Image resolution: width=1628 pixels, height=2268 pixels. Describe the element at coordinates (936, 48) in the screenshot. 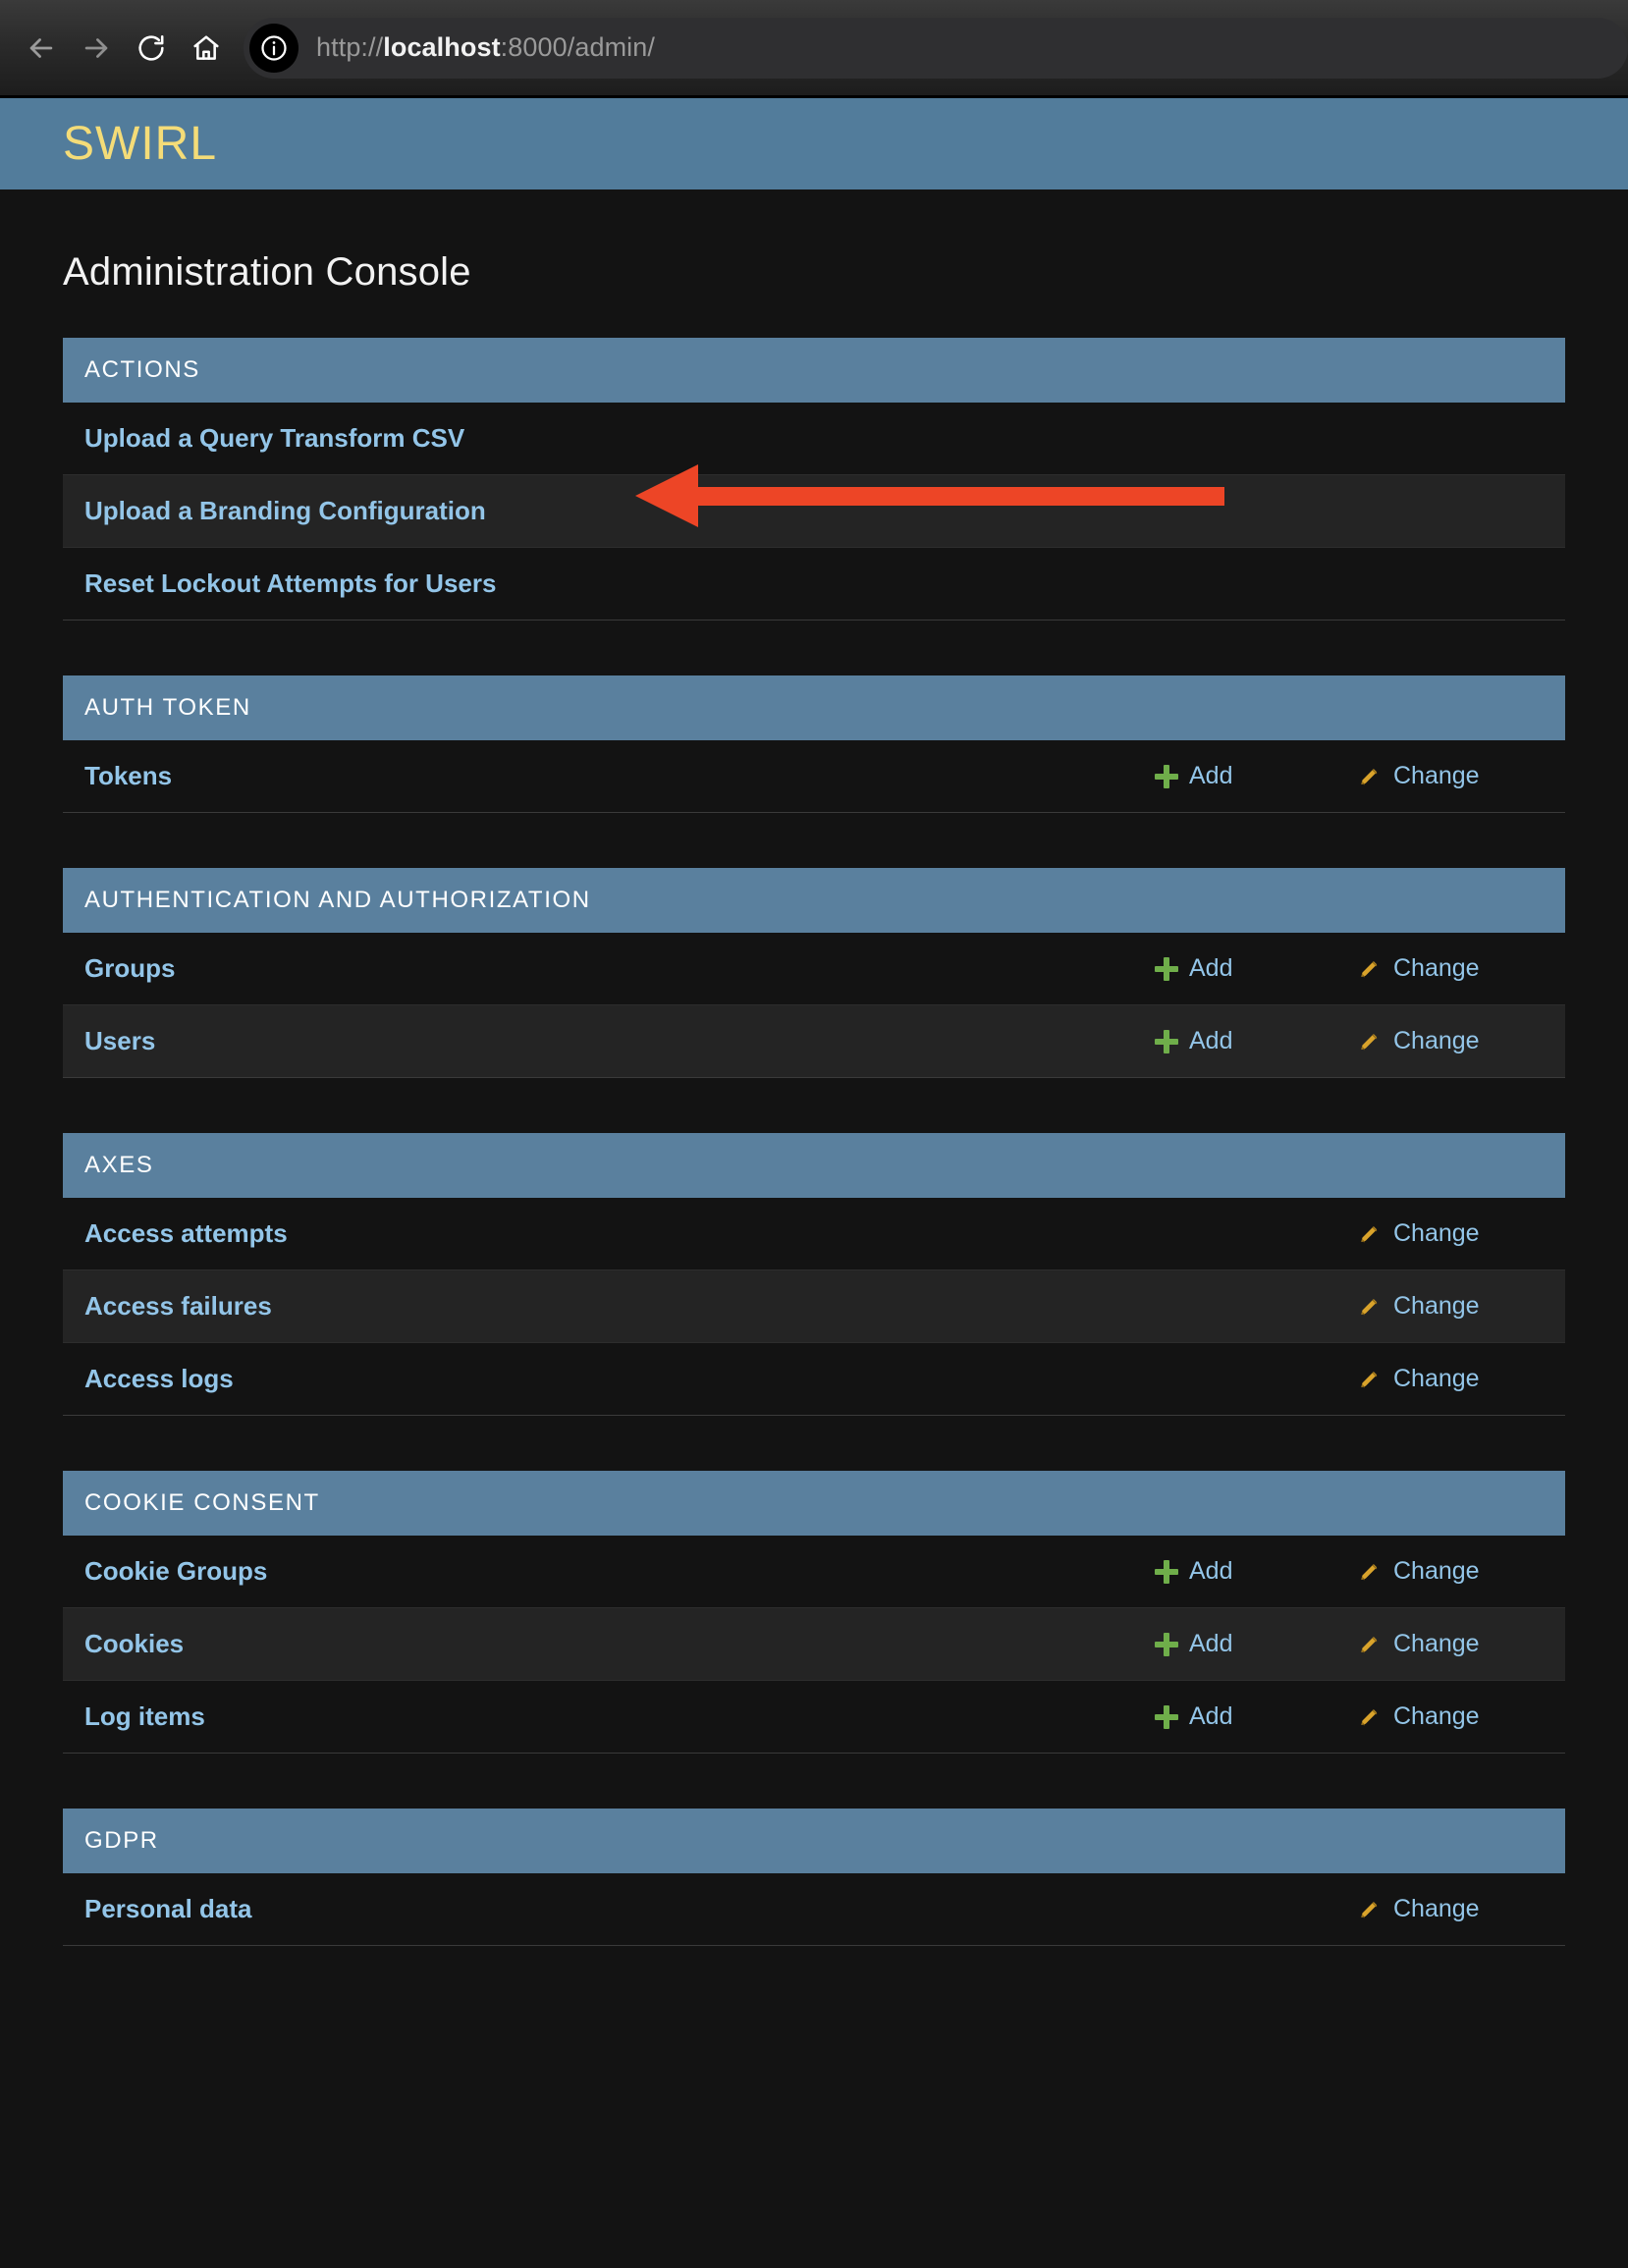

I see `address-bar: http://localhost:8000/admin/` at that location.